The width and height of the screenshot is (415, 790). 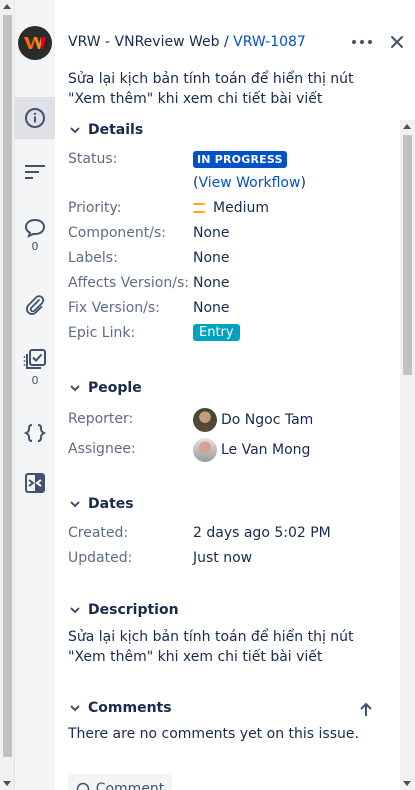 I want to click on view-workflow-link: View Workflow, so click(x=249, y=183).